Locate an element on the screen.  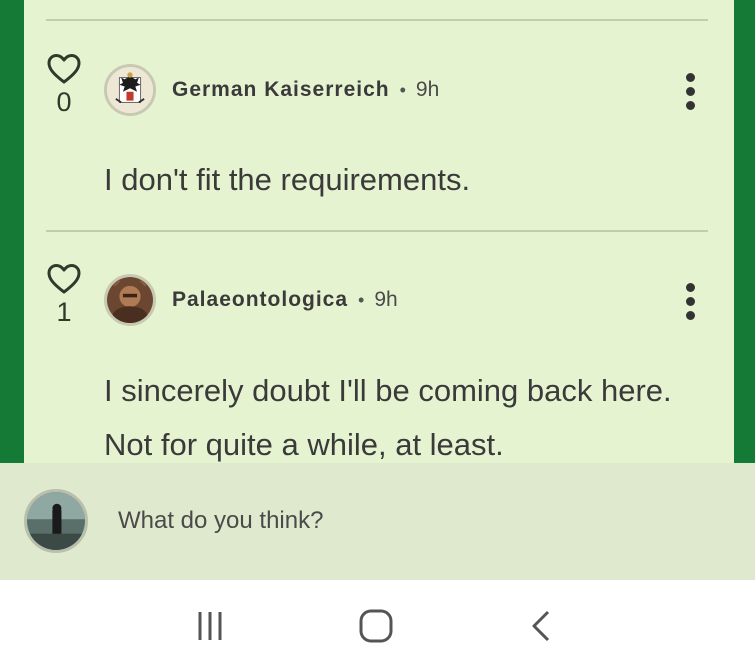
current-user-avatar is located at coordinates (56, 521).